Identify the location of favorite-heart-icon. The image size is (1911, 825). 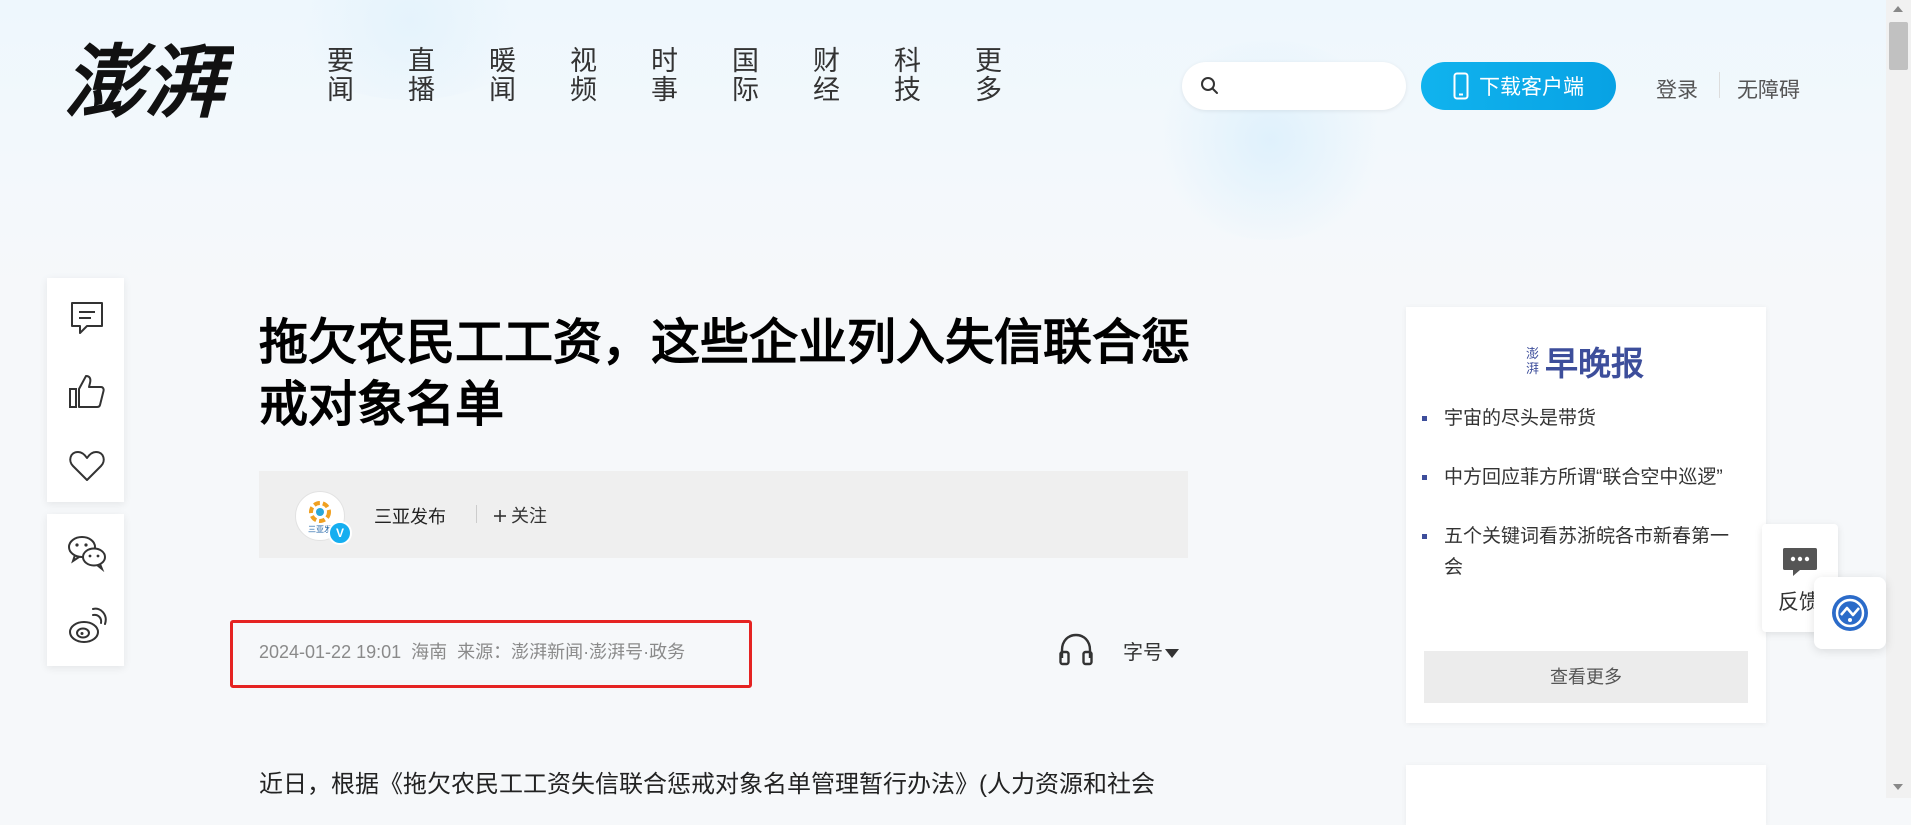
(87, 466).